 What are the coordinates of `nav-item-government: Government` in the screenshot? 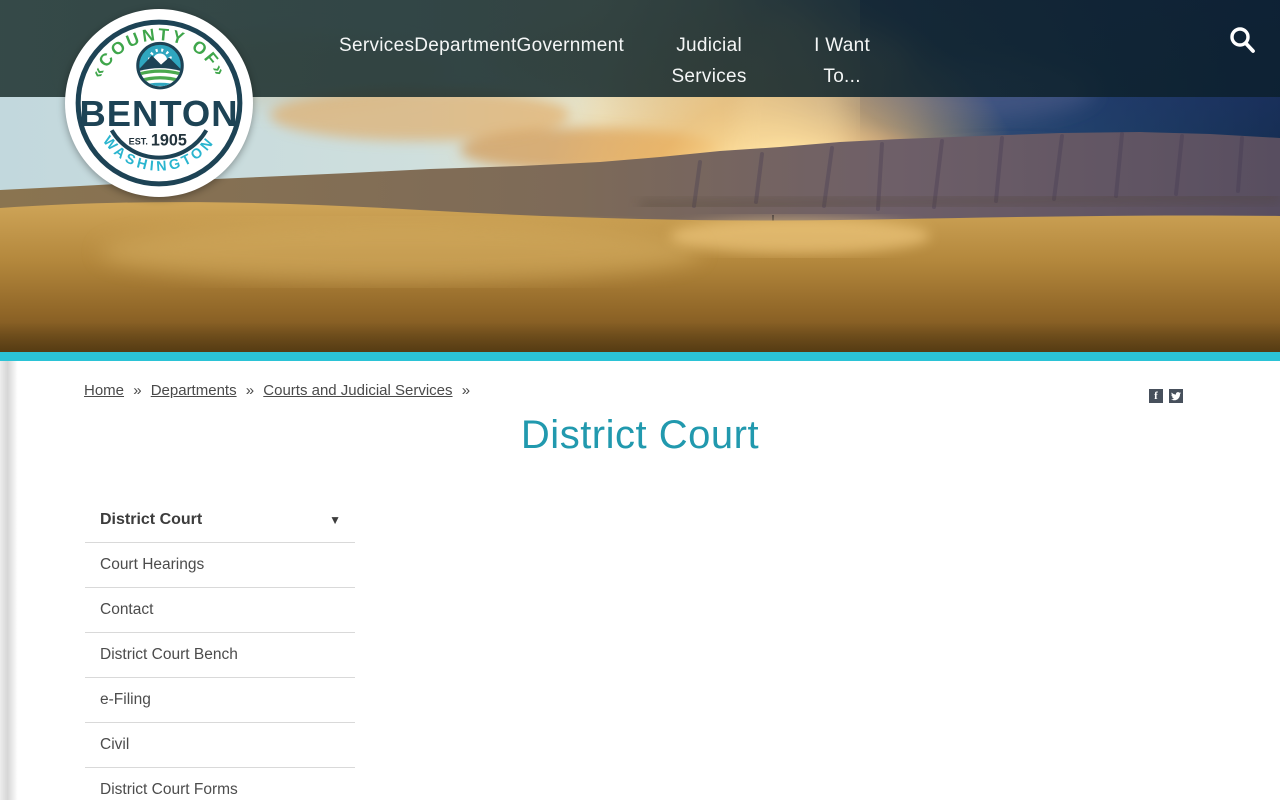 It's located at (571, 45).